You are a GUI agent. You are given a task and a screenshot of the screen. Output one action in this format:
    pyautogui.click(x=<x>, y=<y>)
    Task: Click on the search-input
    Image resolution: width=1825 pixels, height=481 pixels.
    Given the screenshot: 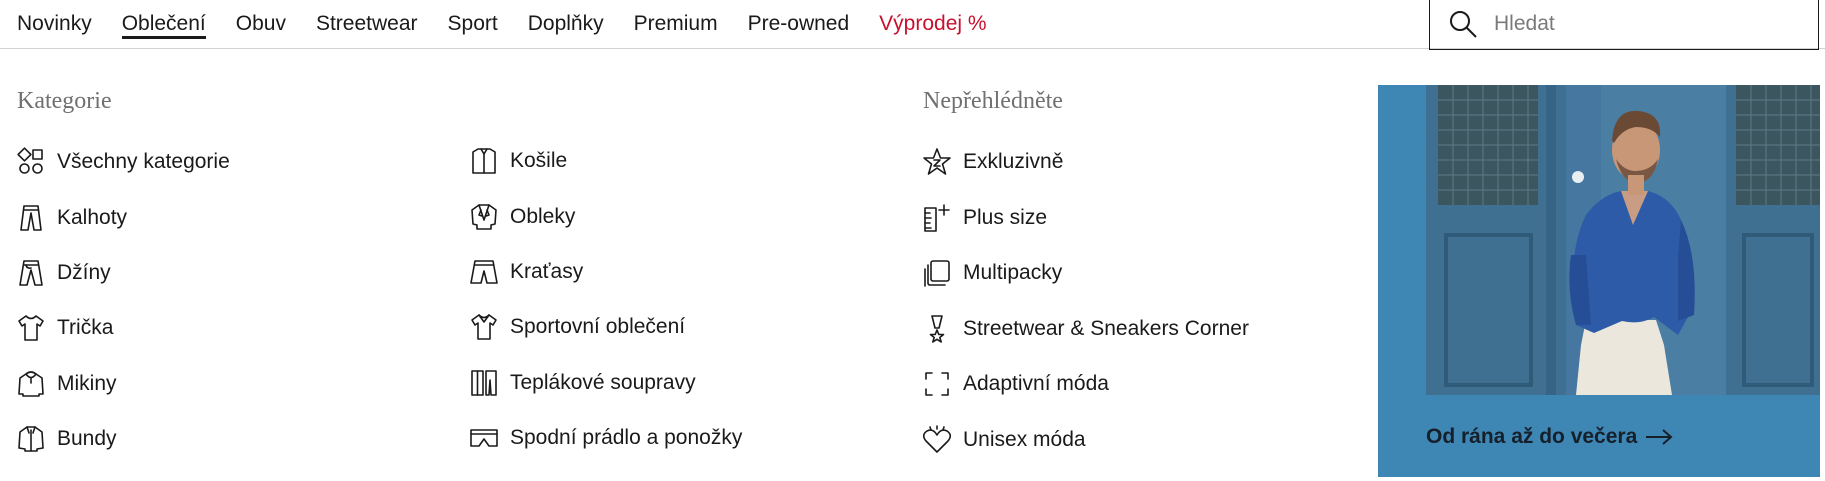 What is the action you would take?
    pyautogui.click(x=1644, y=24)
    